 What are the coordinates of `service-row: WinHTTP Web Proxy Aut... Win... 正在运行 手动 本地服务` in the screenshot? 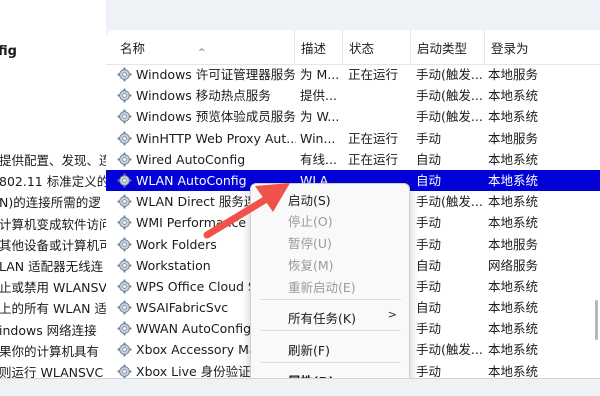 It's located at (353, 138).